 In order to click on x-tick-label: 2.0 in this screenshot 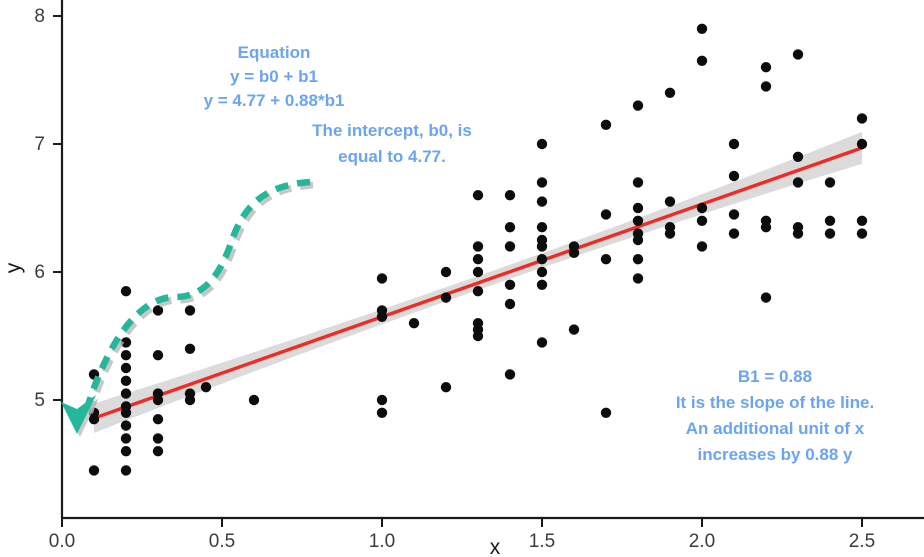, I will do `click(702, 541)`.